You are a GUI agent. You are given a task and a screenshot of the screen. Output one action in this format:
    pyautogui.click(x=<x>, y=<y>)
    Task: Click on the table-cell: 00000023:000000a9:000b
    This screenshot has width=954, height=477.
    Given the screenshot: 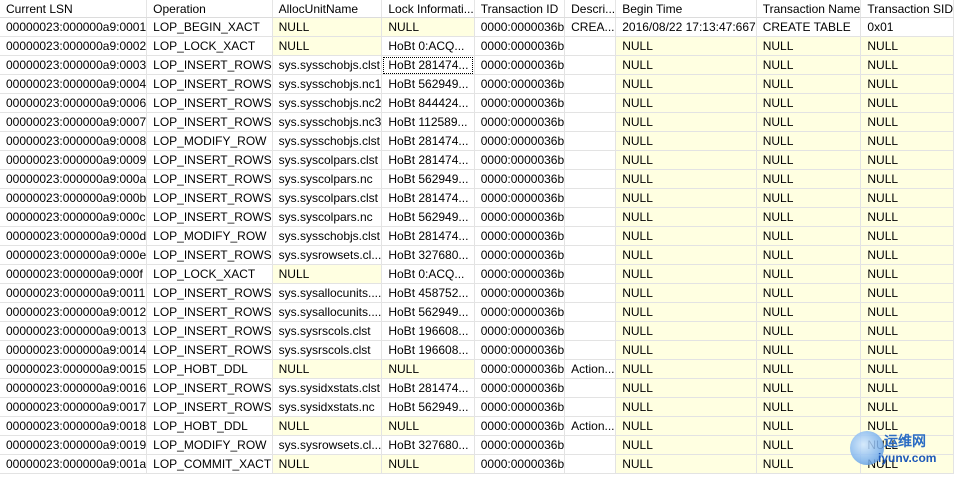 What is the action you would take?
    pyautogui.click(x=74, y=198)
    